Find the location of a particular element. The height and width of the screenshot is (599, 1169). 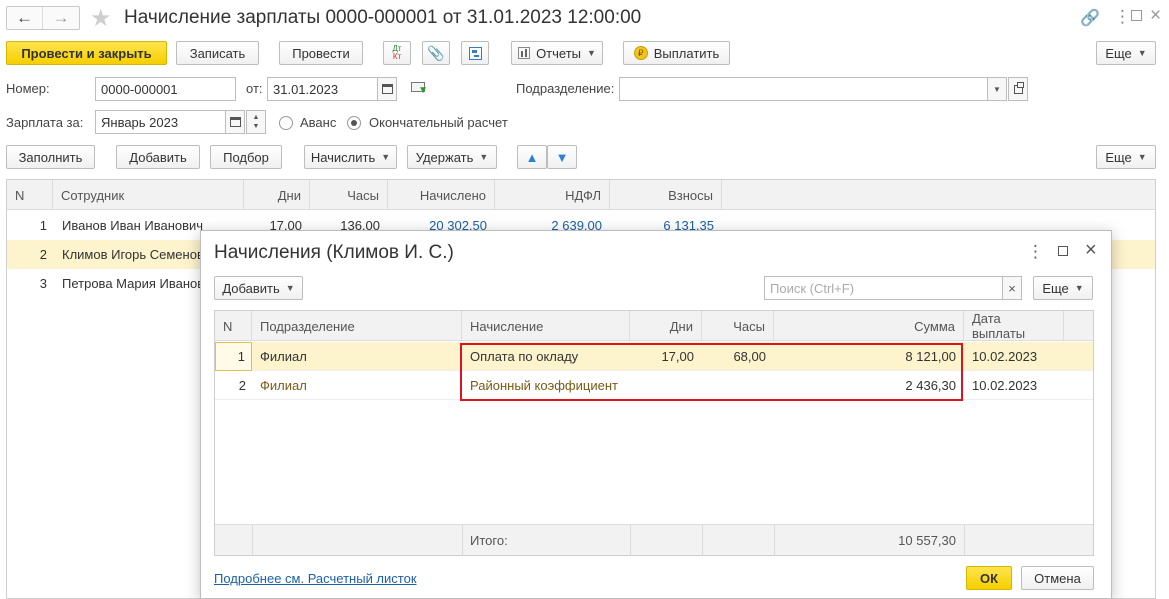

more-button: Еще ▼ is located at coordinates (1126, 53).